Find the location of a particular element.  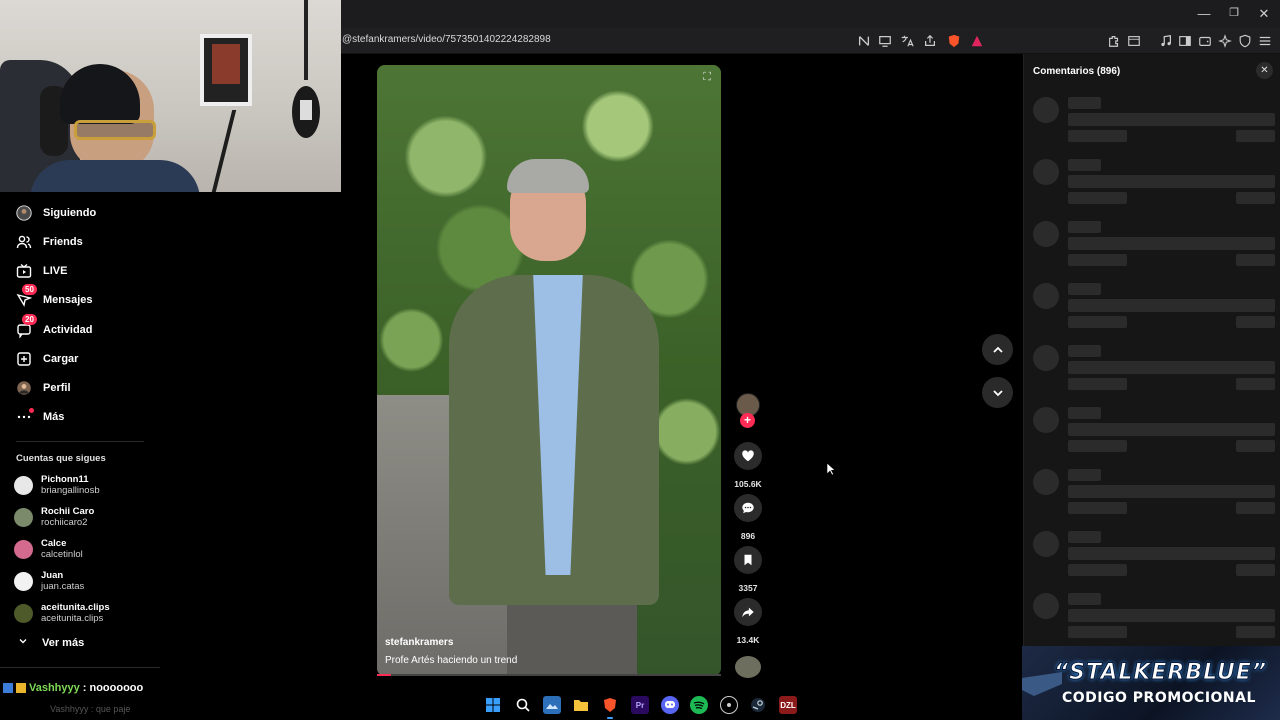

previous-video-button is located at coordinates (997, 349).